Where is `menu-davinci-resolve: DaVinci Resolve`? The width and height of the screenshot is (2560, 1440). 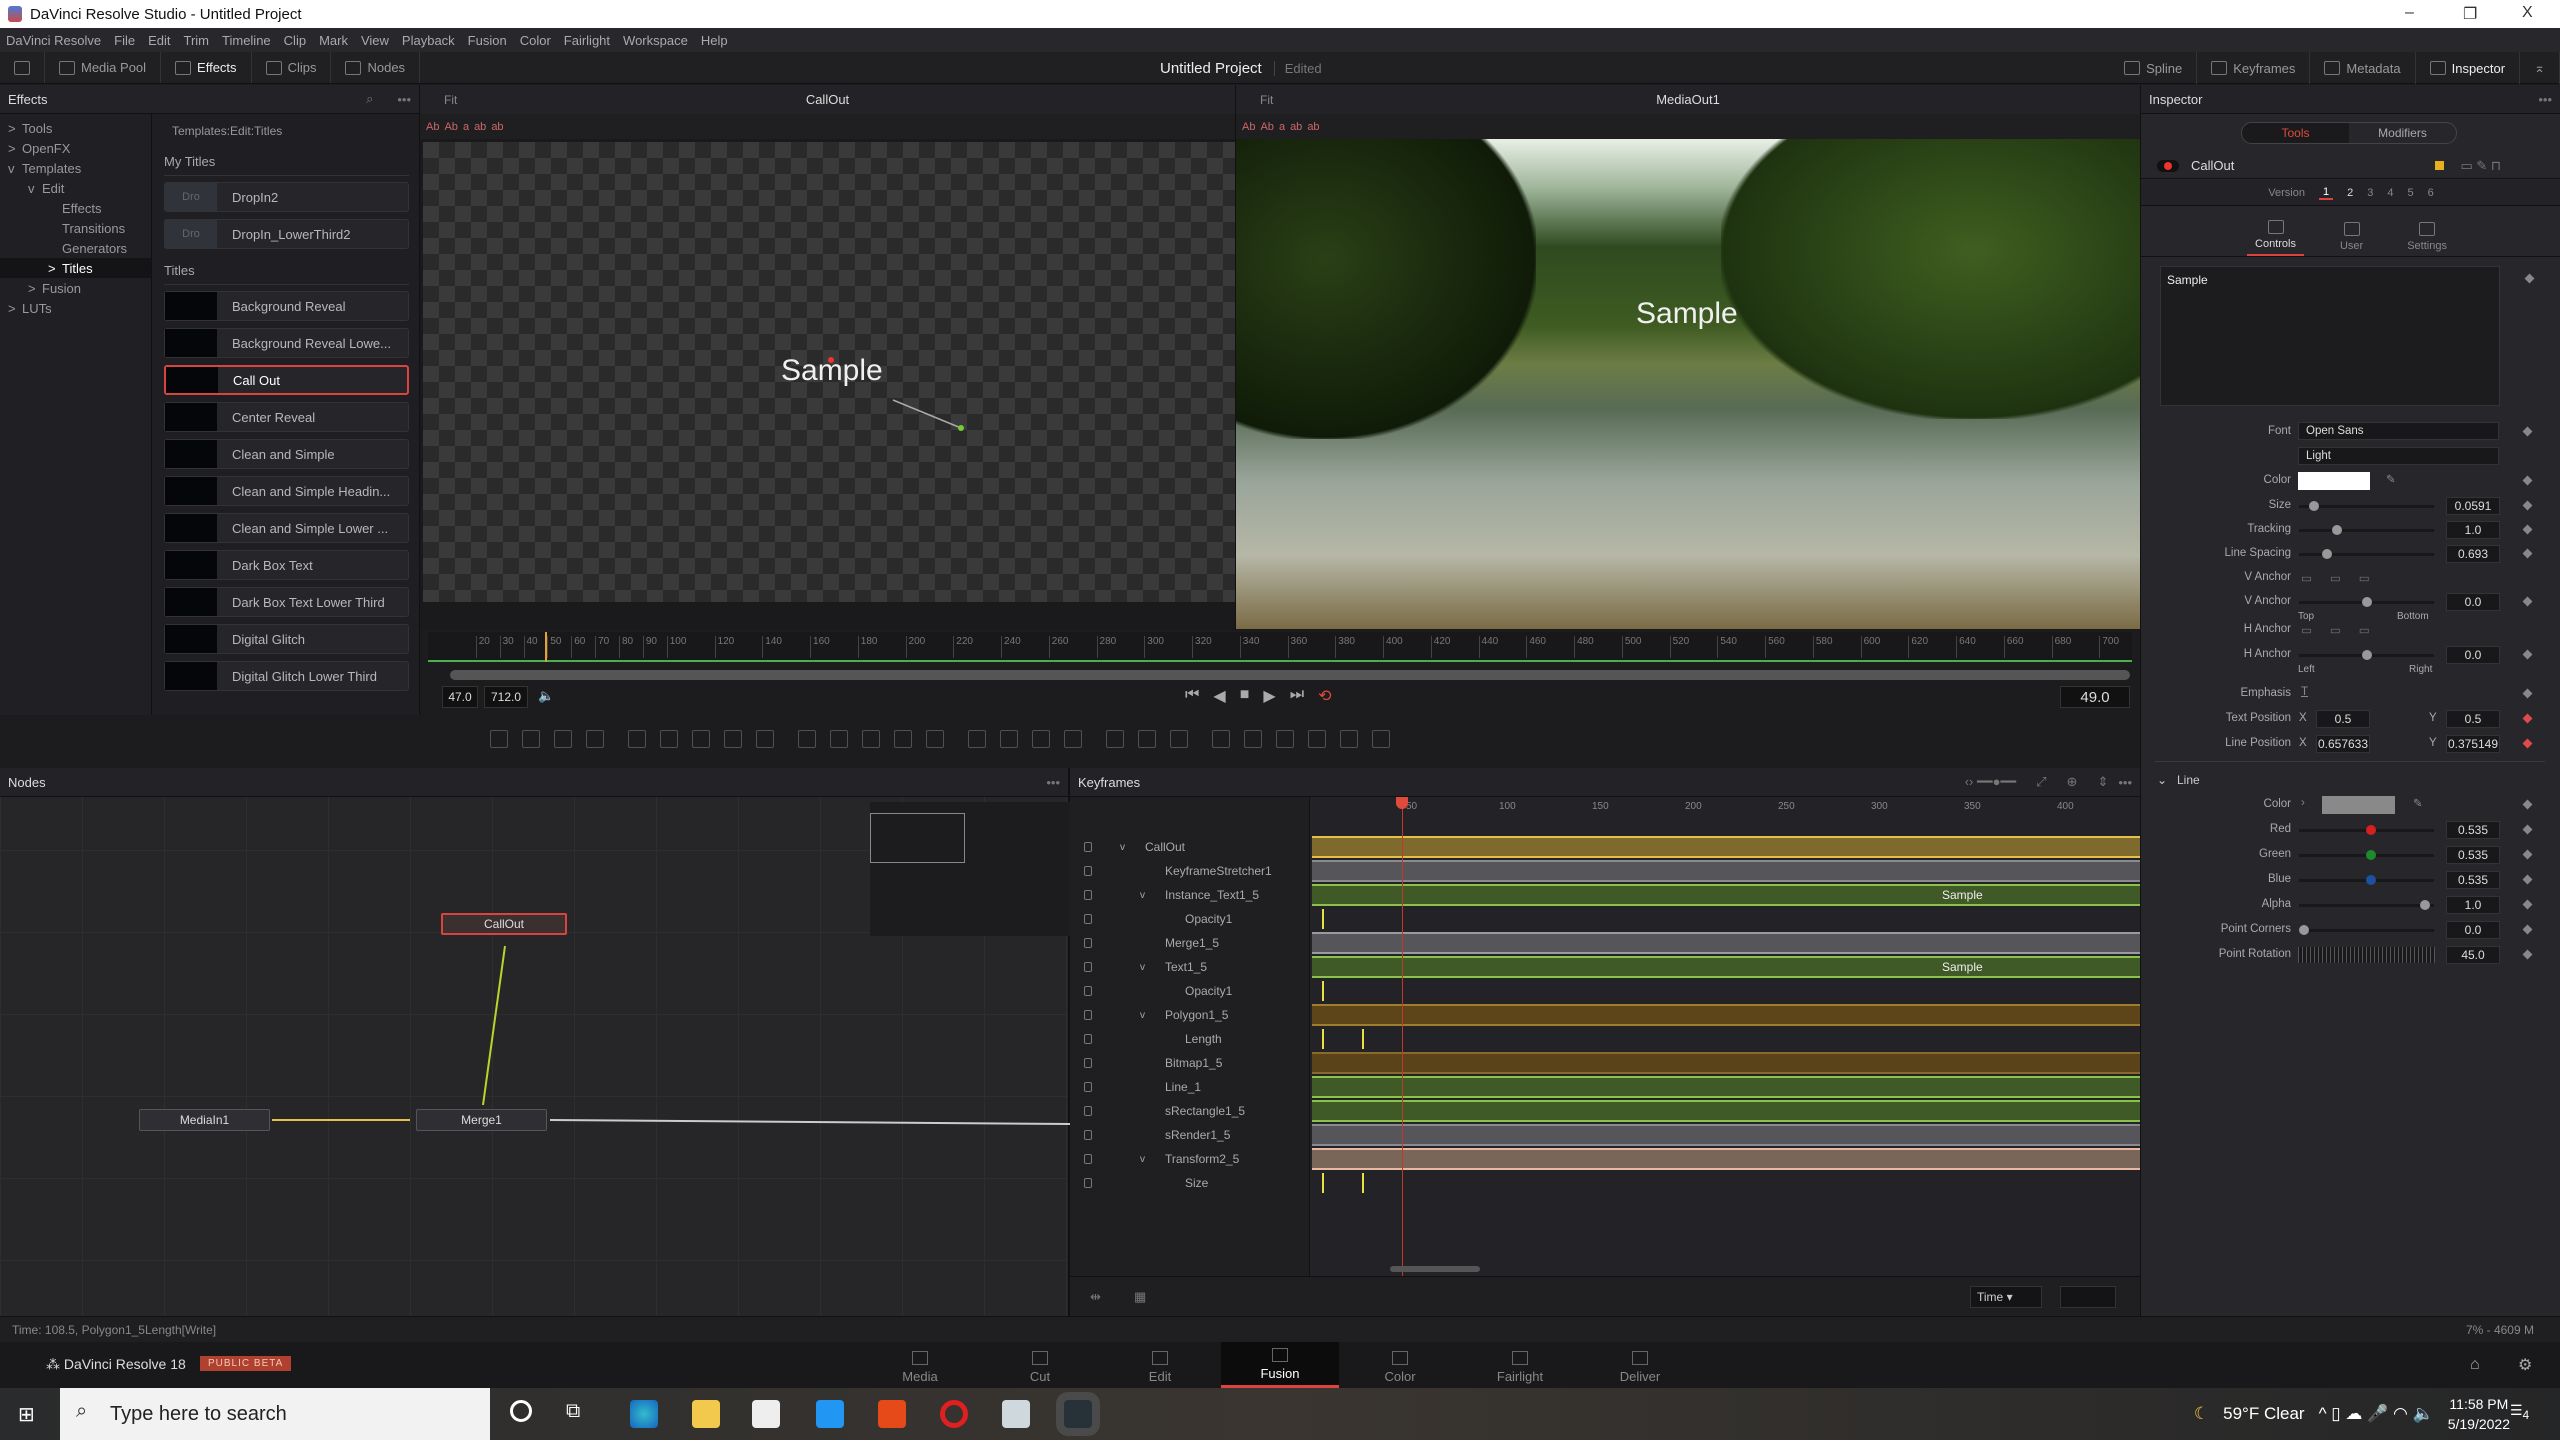 menu-davinci-resolve: DaVinci Resolve is located at coordinates (53, 40).